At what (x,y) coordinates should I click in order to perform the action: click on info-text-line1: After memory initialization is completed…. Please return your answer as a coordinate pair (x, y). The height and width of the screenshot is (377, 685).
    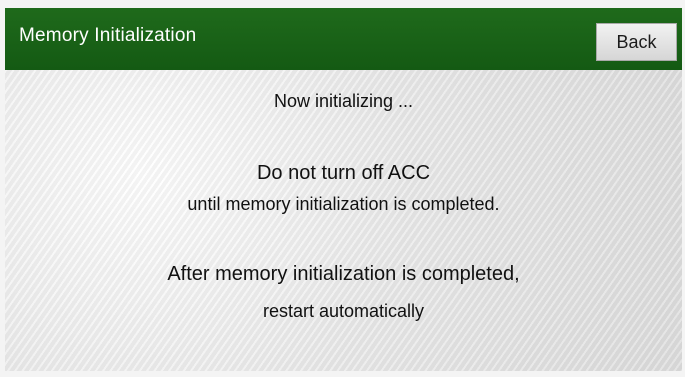
    Looking at the image, I should click on (343, 274).